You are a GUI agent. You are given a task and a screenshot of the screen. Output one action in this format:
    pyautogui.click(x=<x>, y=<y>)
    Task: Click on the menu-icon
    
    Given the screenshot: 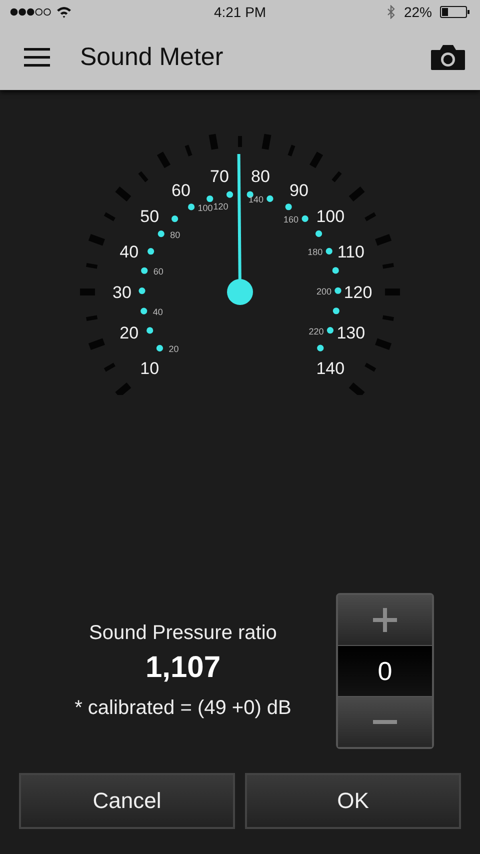 What is the action you would take?
    pyautogui.click(x=37, y=57)
    